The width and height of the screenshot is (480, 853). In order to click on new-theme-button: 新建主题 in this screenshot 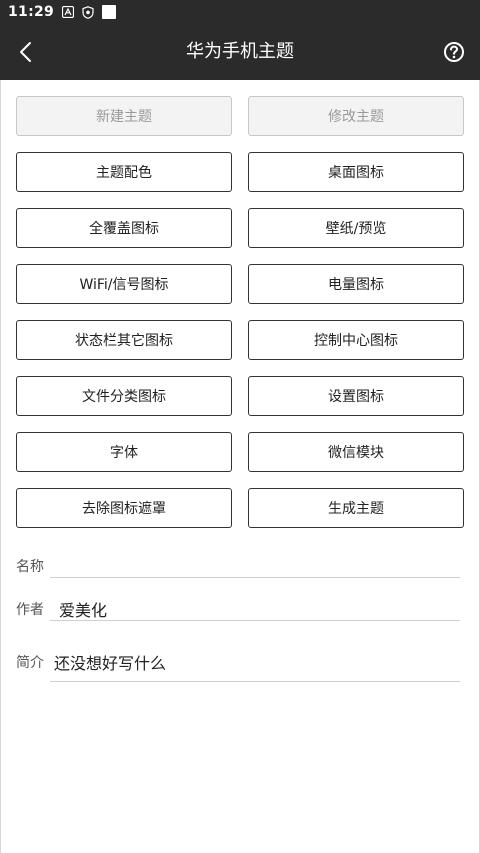, I will do `click(124, 116)`.